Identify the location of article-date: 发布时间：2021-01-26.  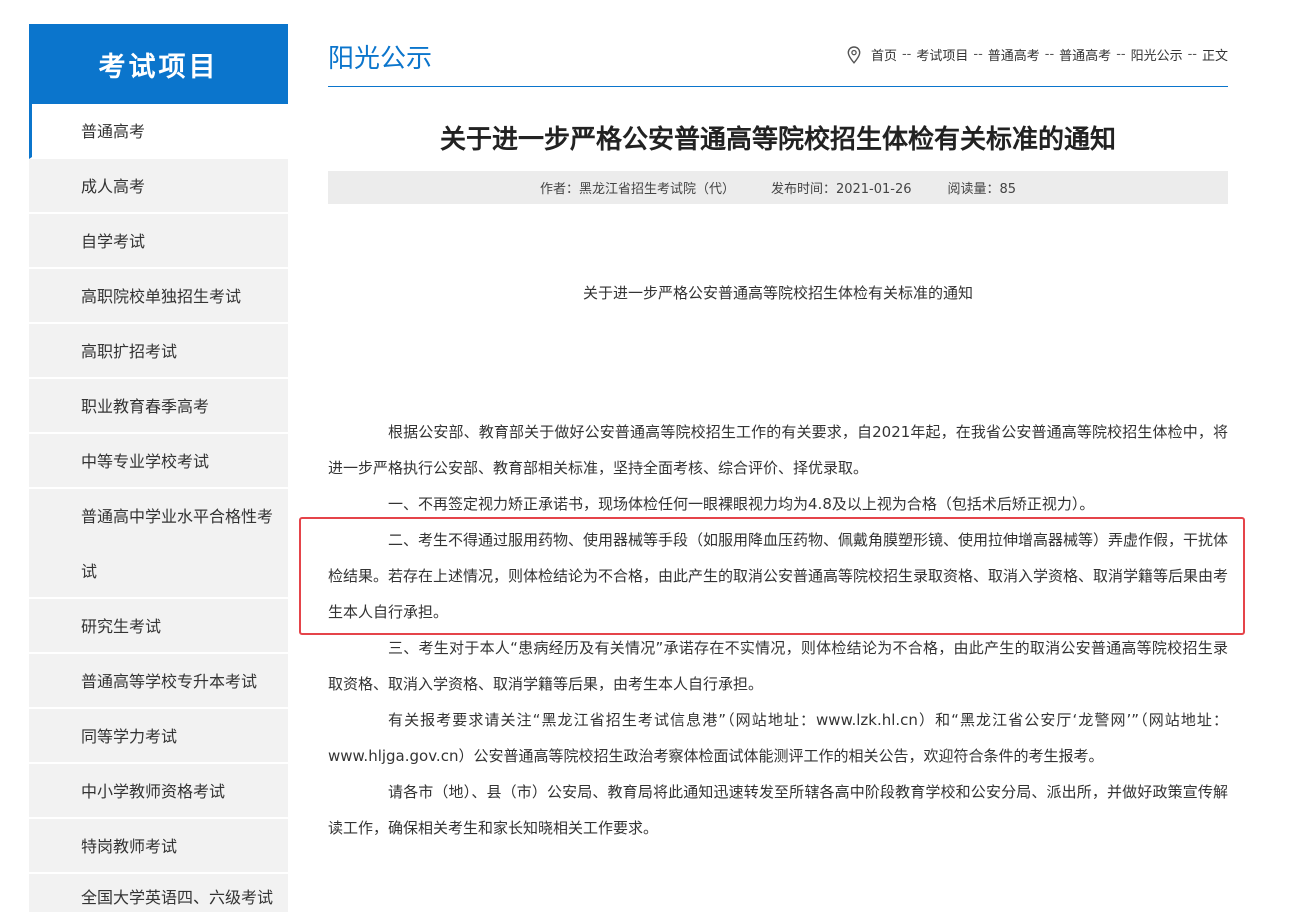
(841, 189).